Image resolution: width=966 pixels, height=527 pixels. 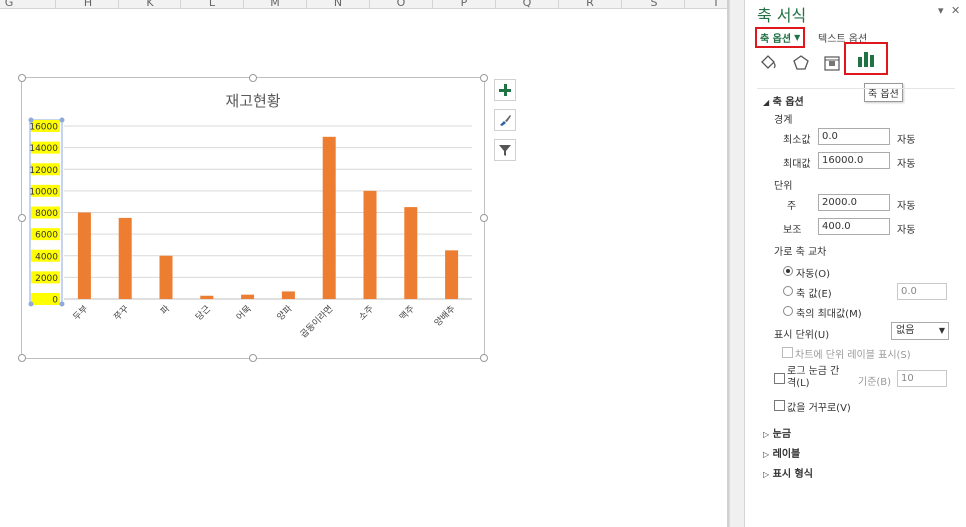 I want to click on vertical-scrollbar, so click(x=736, y=263).